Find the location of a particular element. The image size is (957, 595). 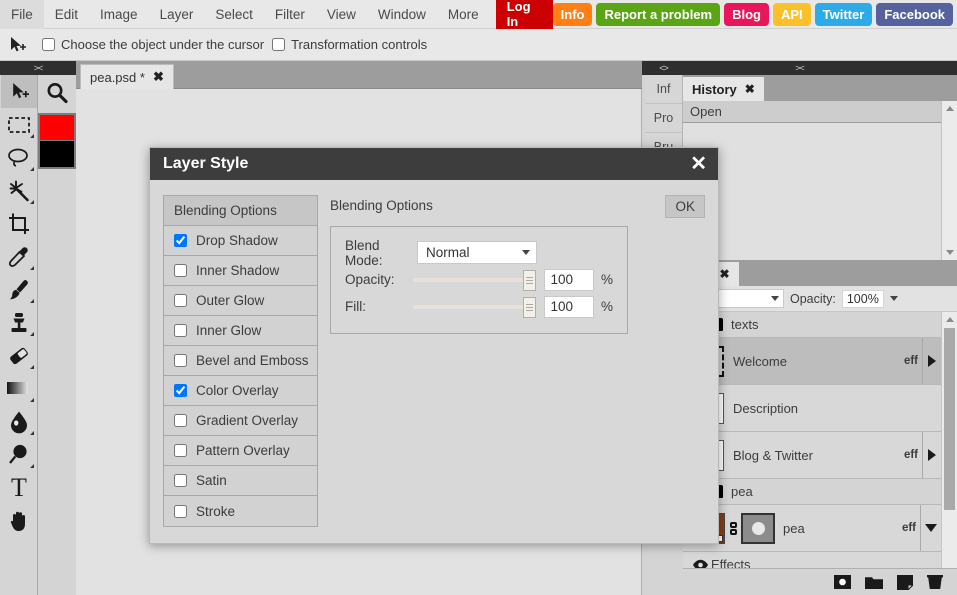

background-color-swatch is located at coordinates (57, 154).